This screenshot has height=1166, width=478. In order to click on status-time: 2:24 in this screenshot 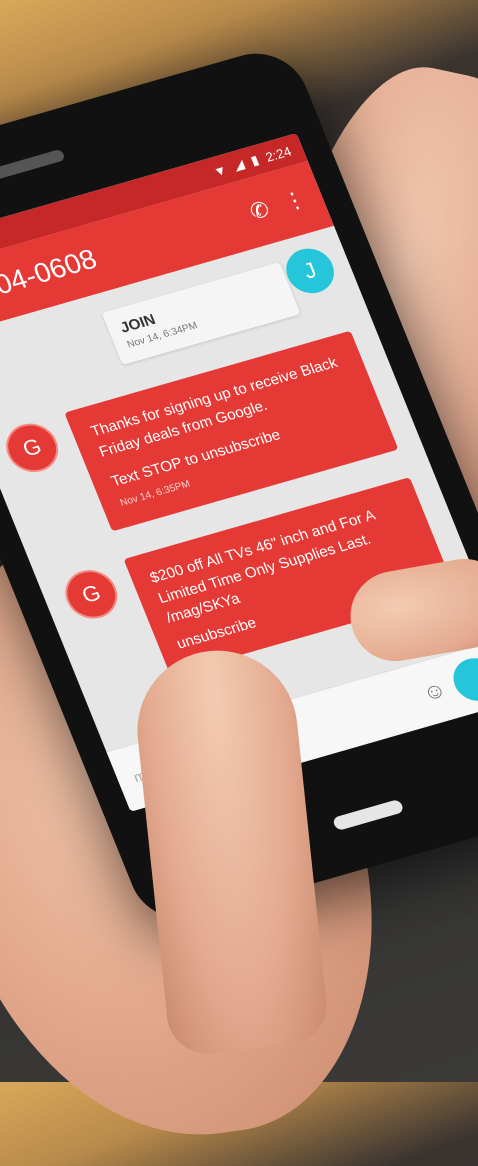, I will do `click(278, 154)`.